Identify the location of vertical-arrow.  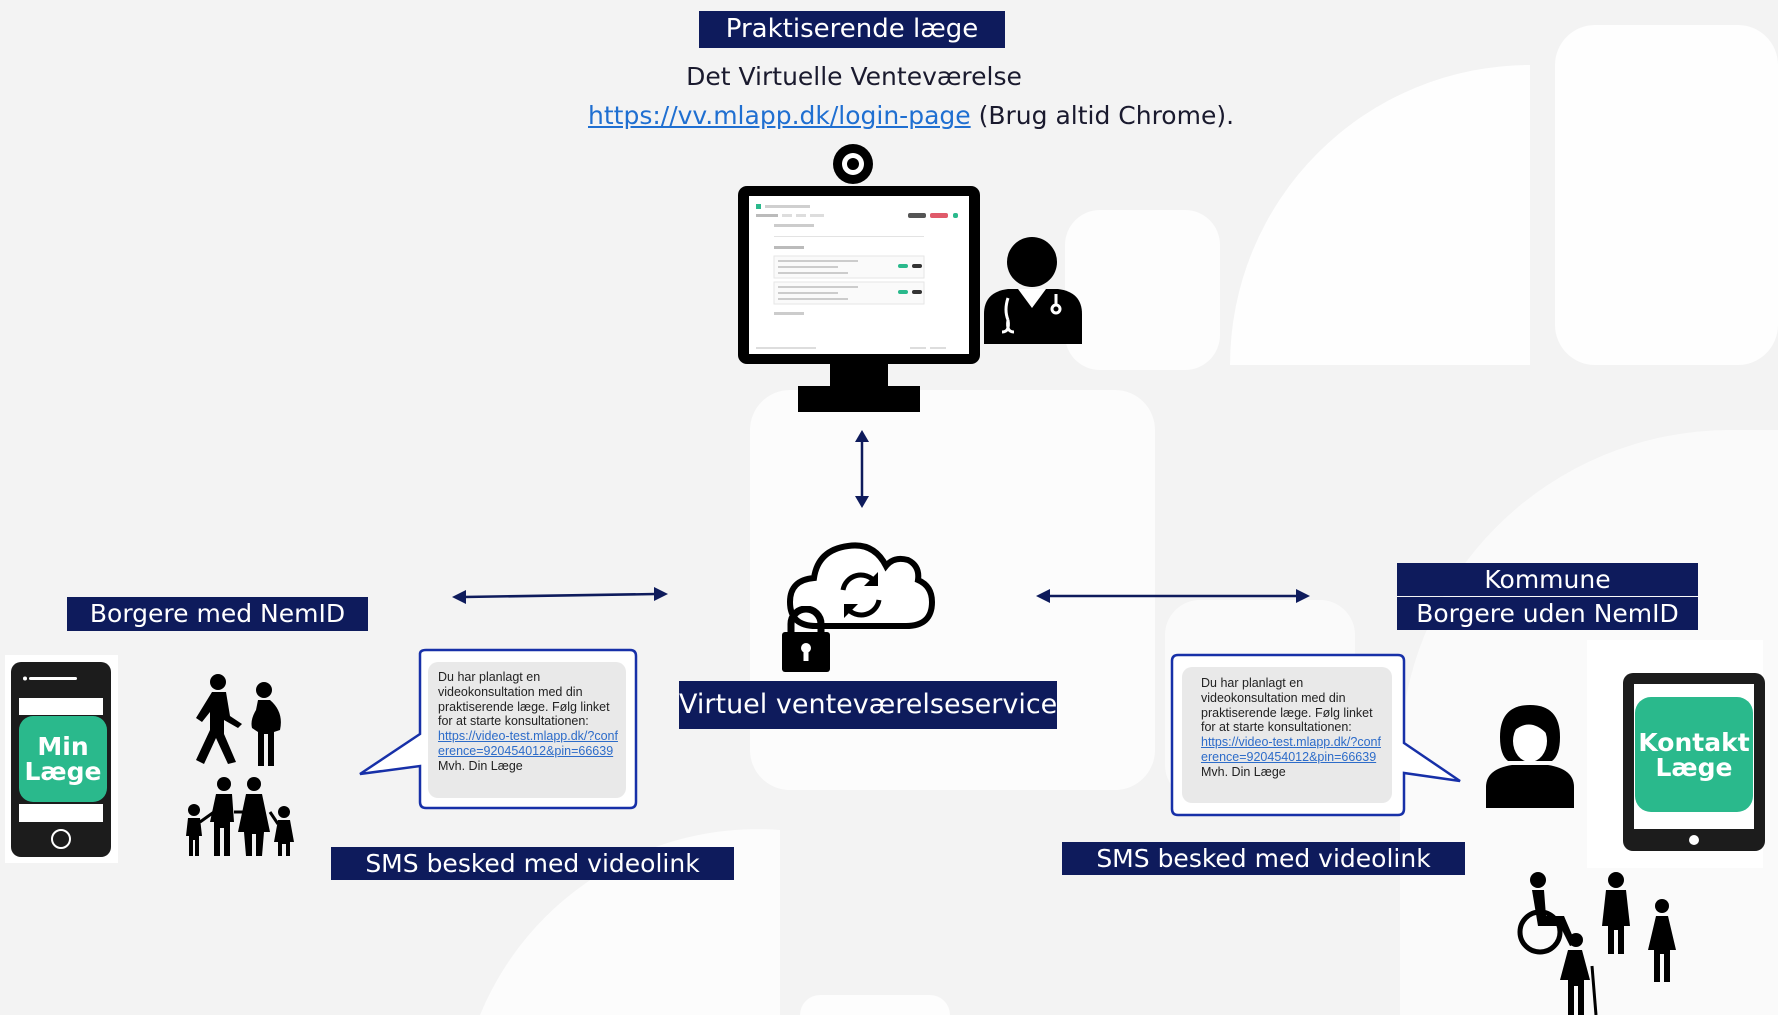
(862, 469).